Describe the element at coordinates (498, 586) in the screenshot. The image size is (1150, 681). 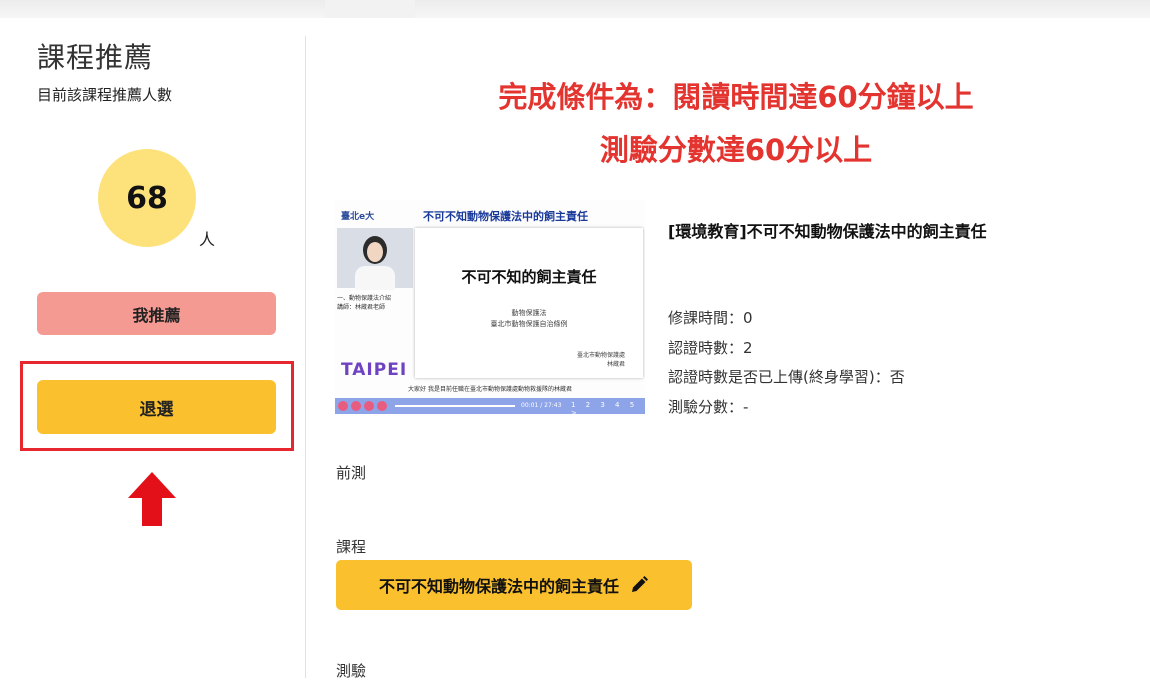
I see `course-button-label: 不可不知動物保護法中的飼主責任` at that location.